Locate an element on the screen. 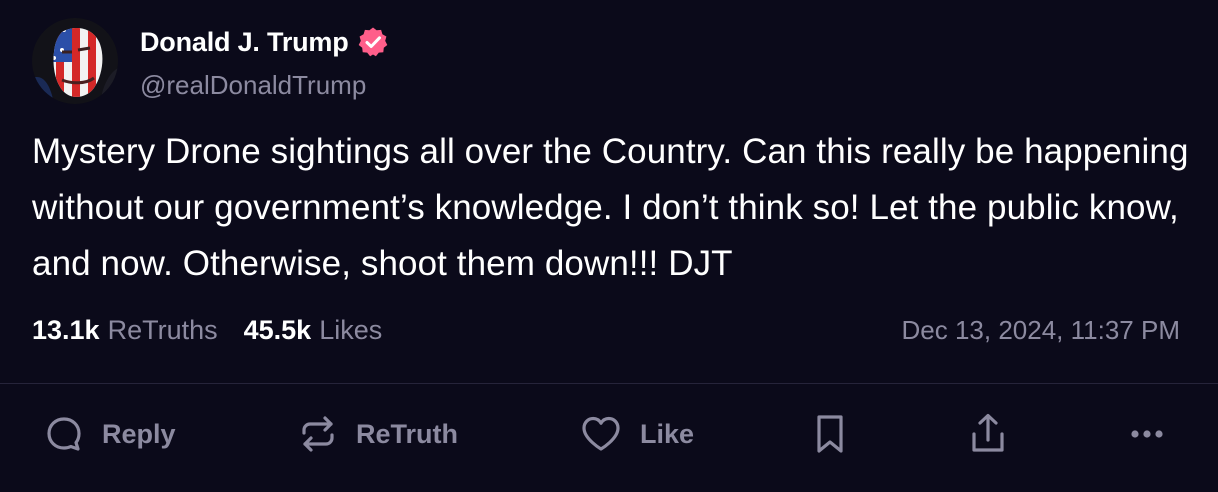 This screenshot has height=492, width=1218. author-names: Donald J. Trump @realDonaldTrump is located at coordinates (264, 59).